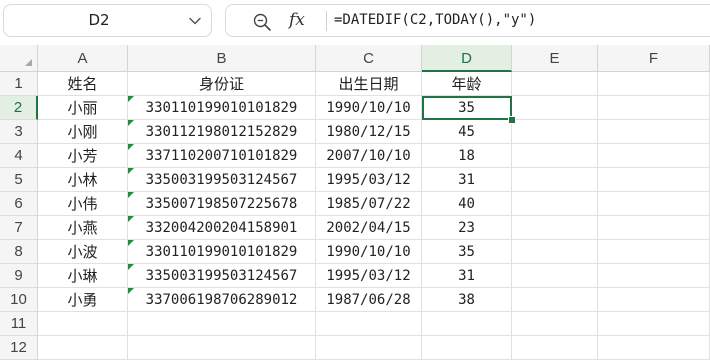 The image size is (710, 360). Describe the element at coordinates (19, 300) in the screenshot. I see `row-header-10: 10` at that location.